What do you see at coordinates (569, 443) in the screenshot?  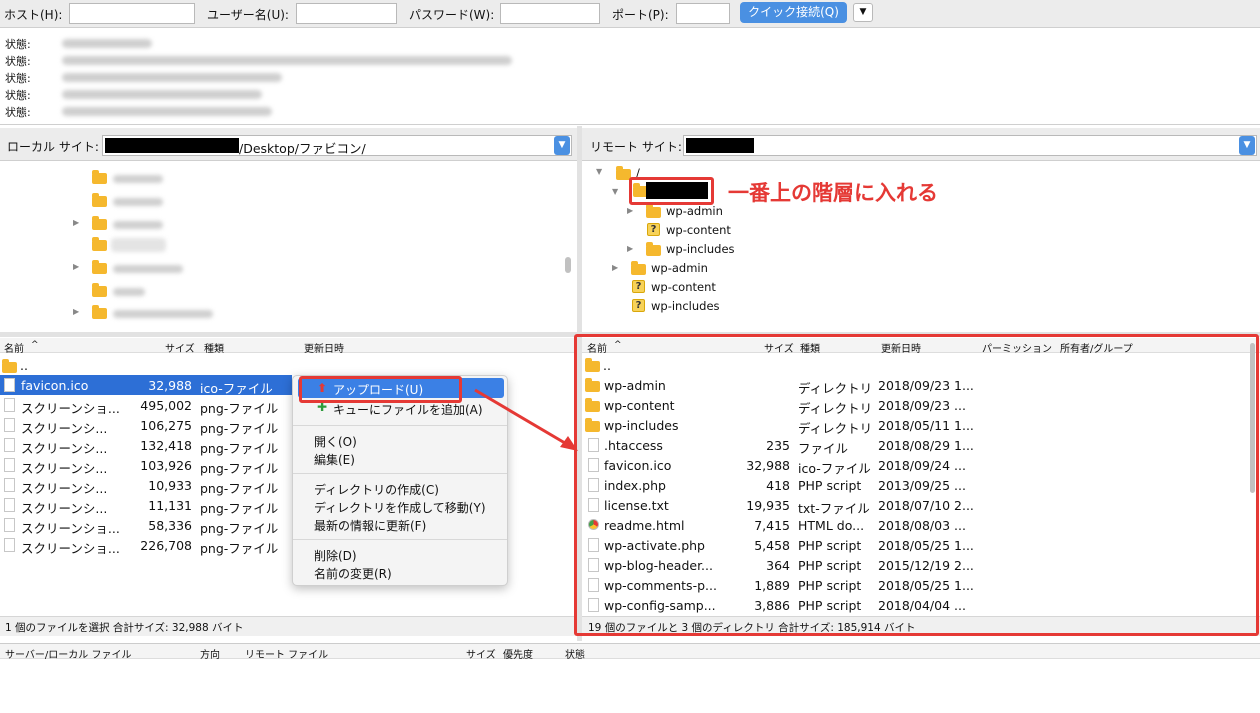 I see `annotation-arrow-head` at bounding box center [569, 443].